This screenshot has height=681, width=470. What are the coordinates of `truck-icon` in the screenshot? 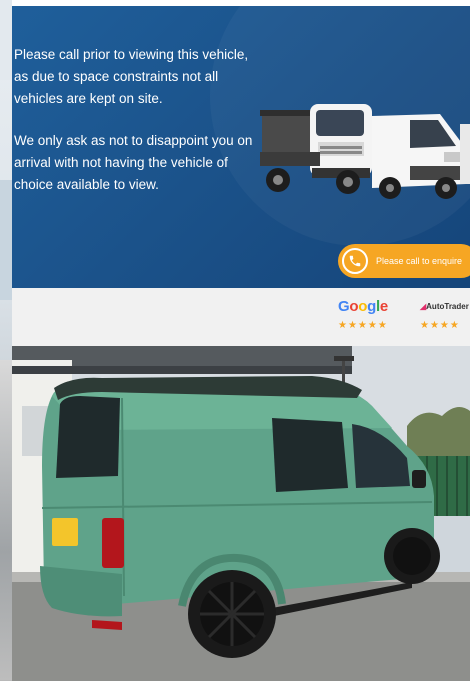 It's located at (316, 149).